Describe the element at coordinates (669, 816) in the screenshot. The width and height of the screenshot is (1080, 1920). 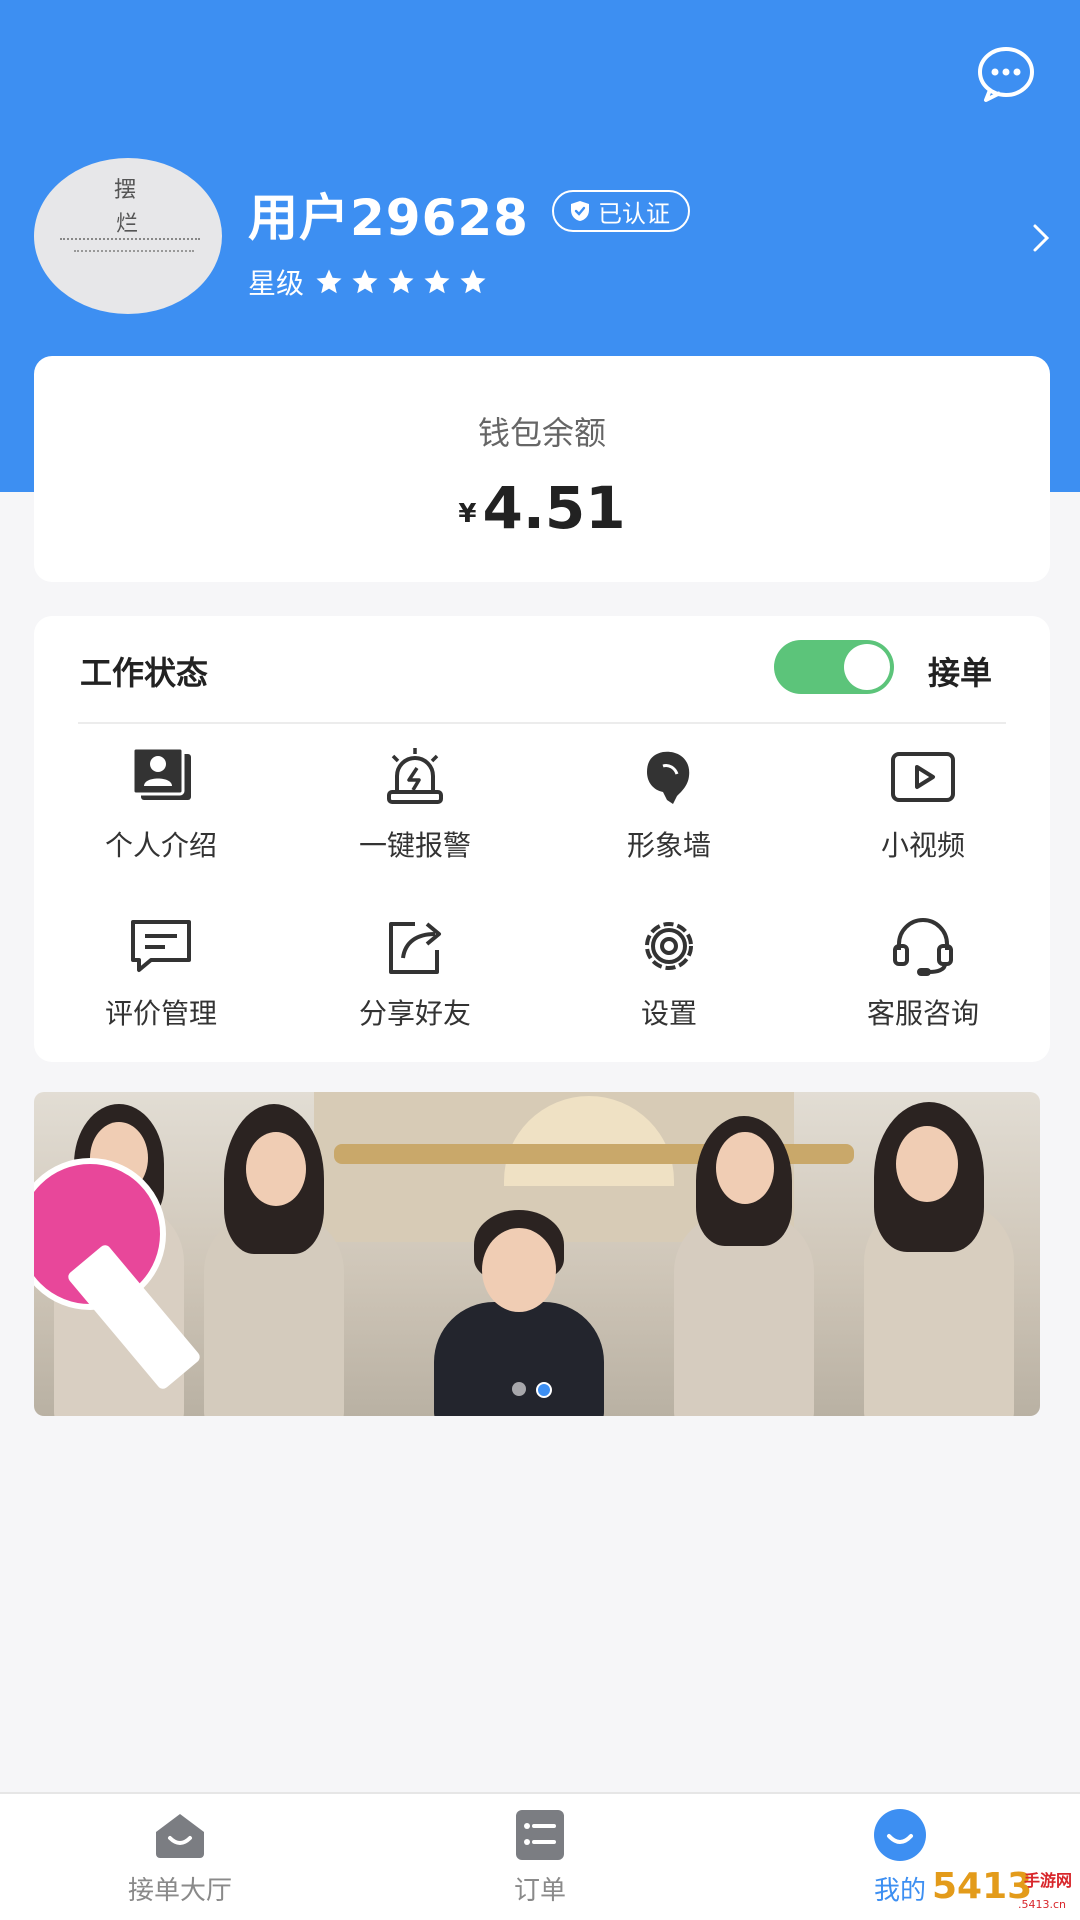
I see `feature-image-wall: 形象墙` at that location.